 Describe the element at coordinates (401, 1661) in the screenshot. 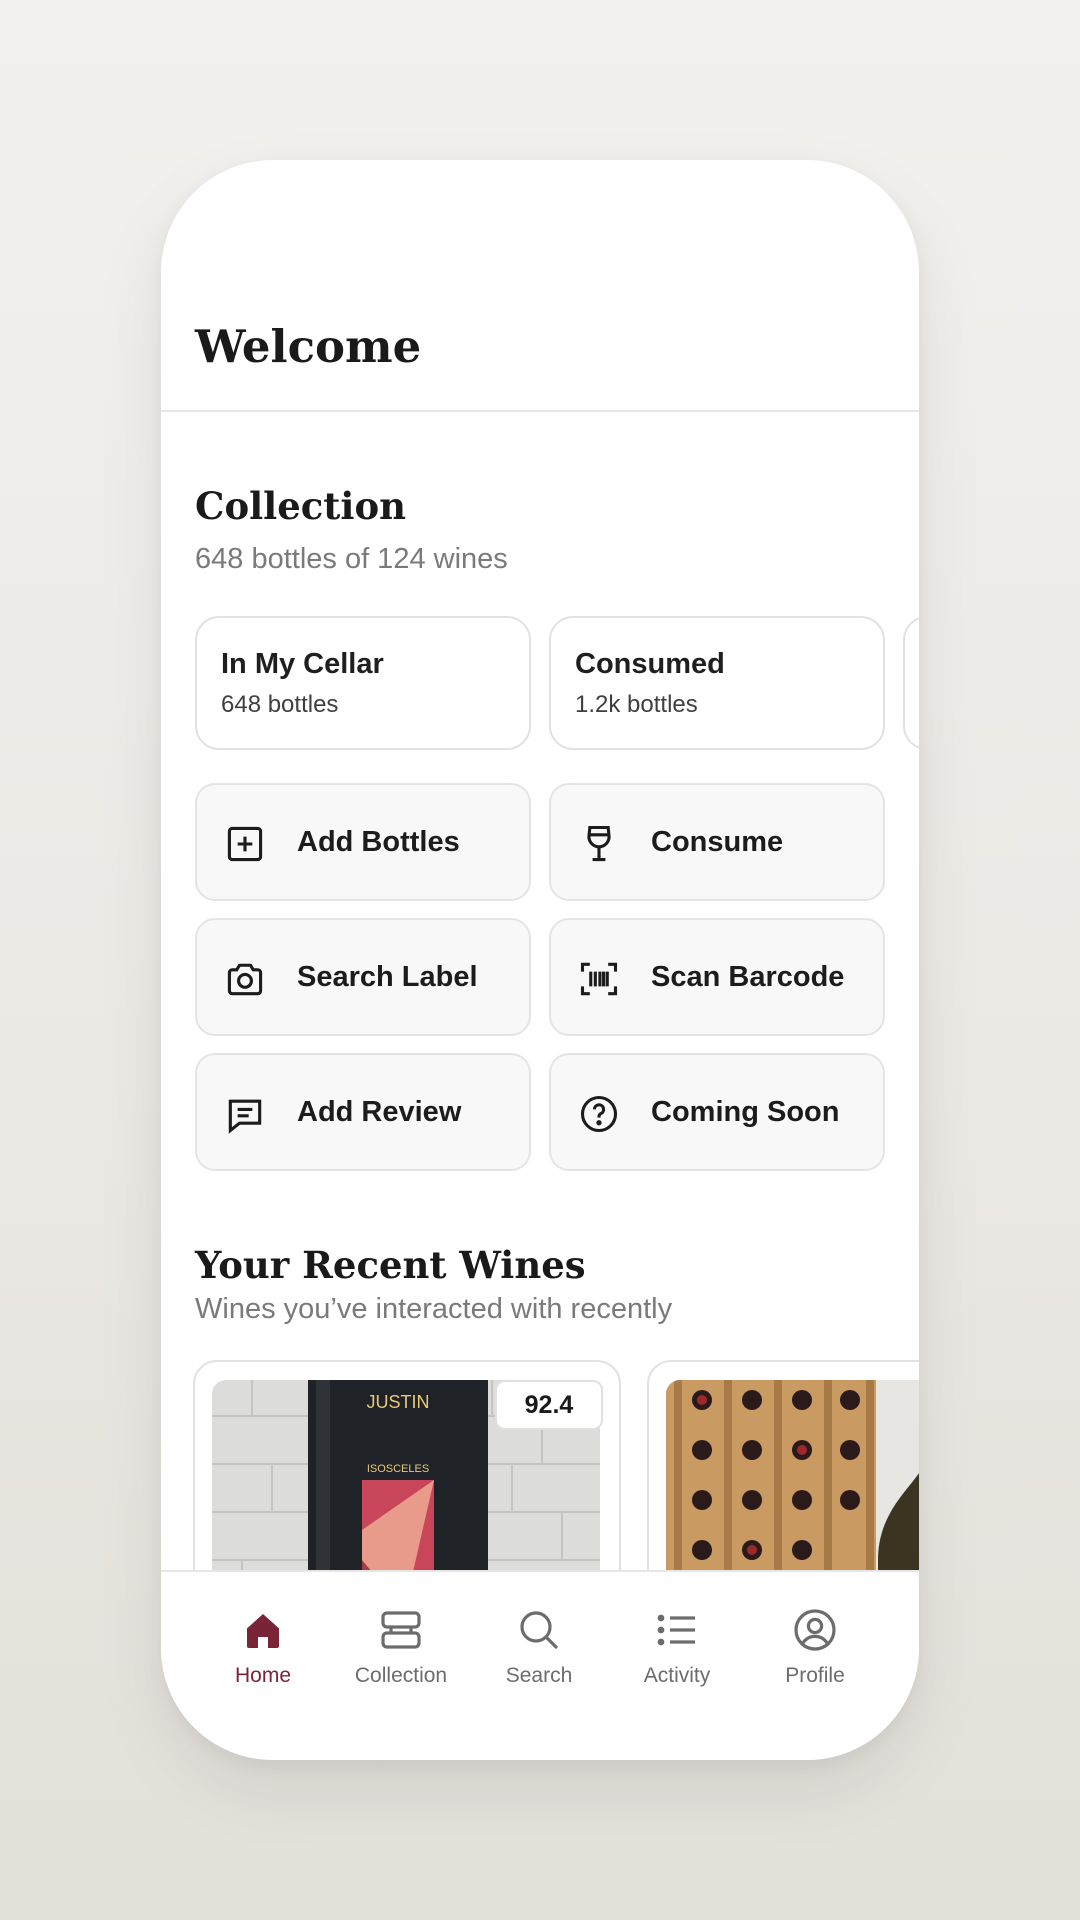

I see `tab-collection: Collection` at that location.